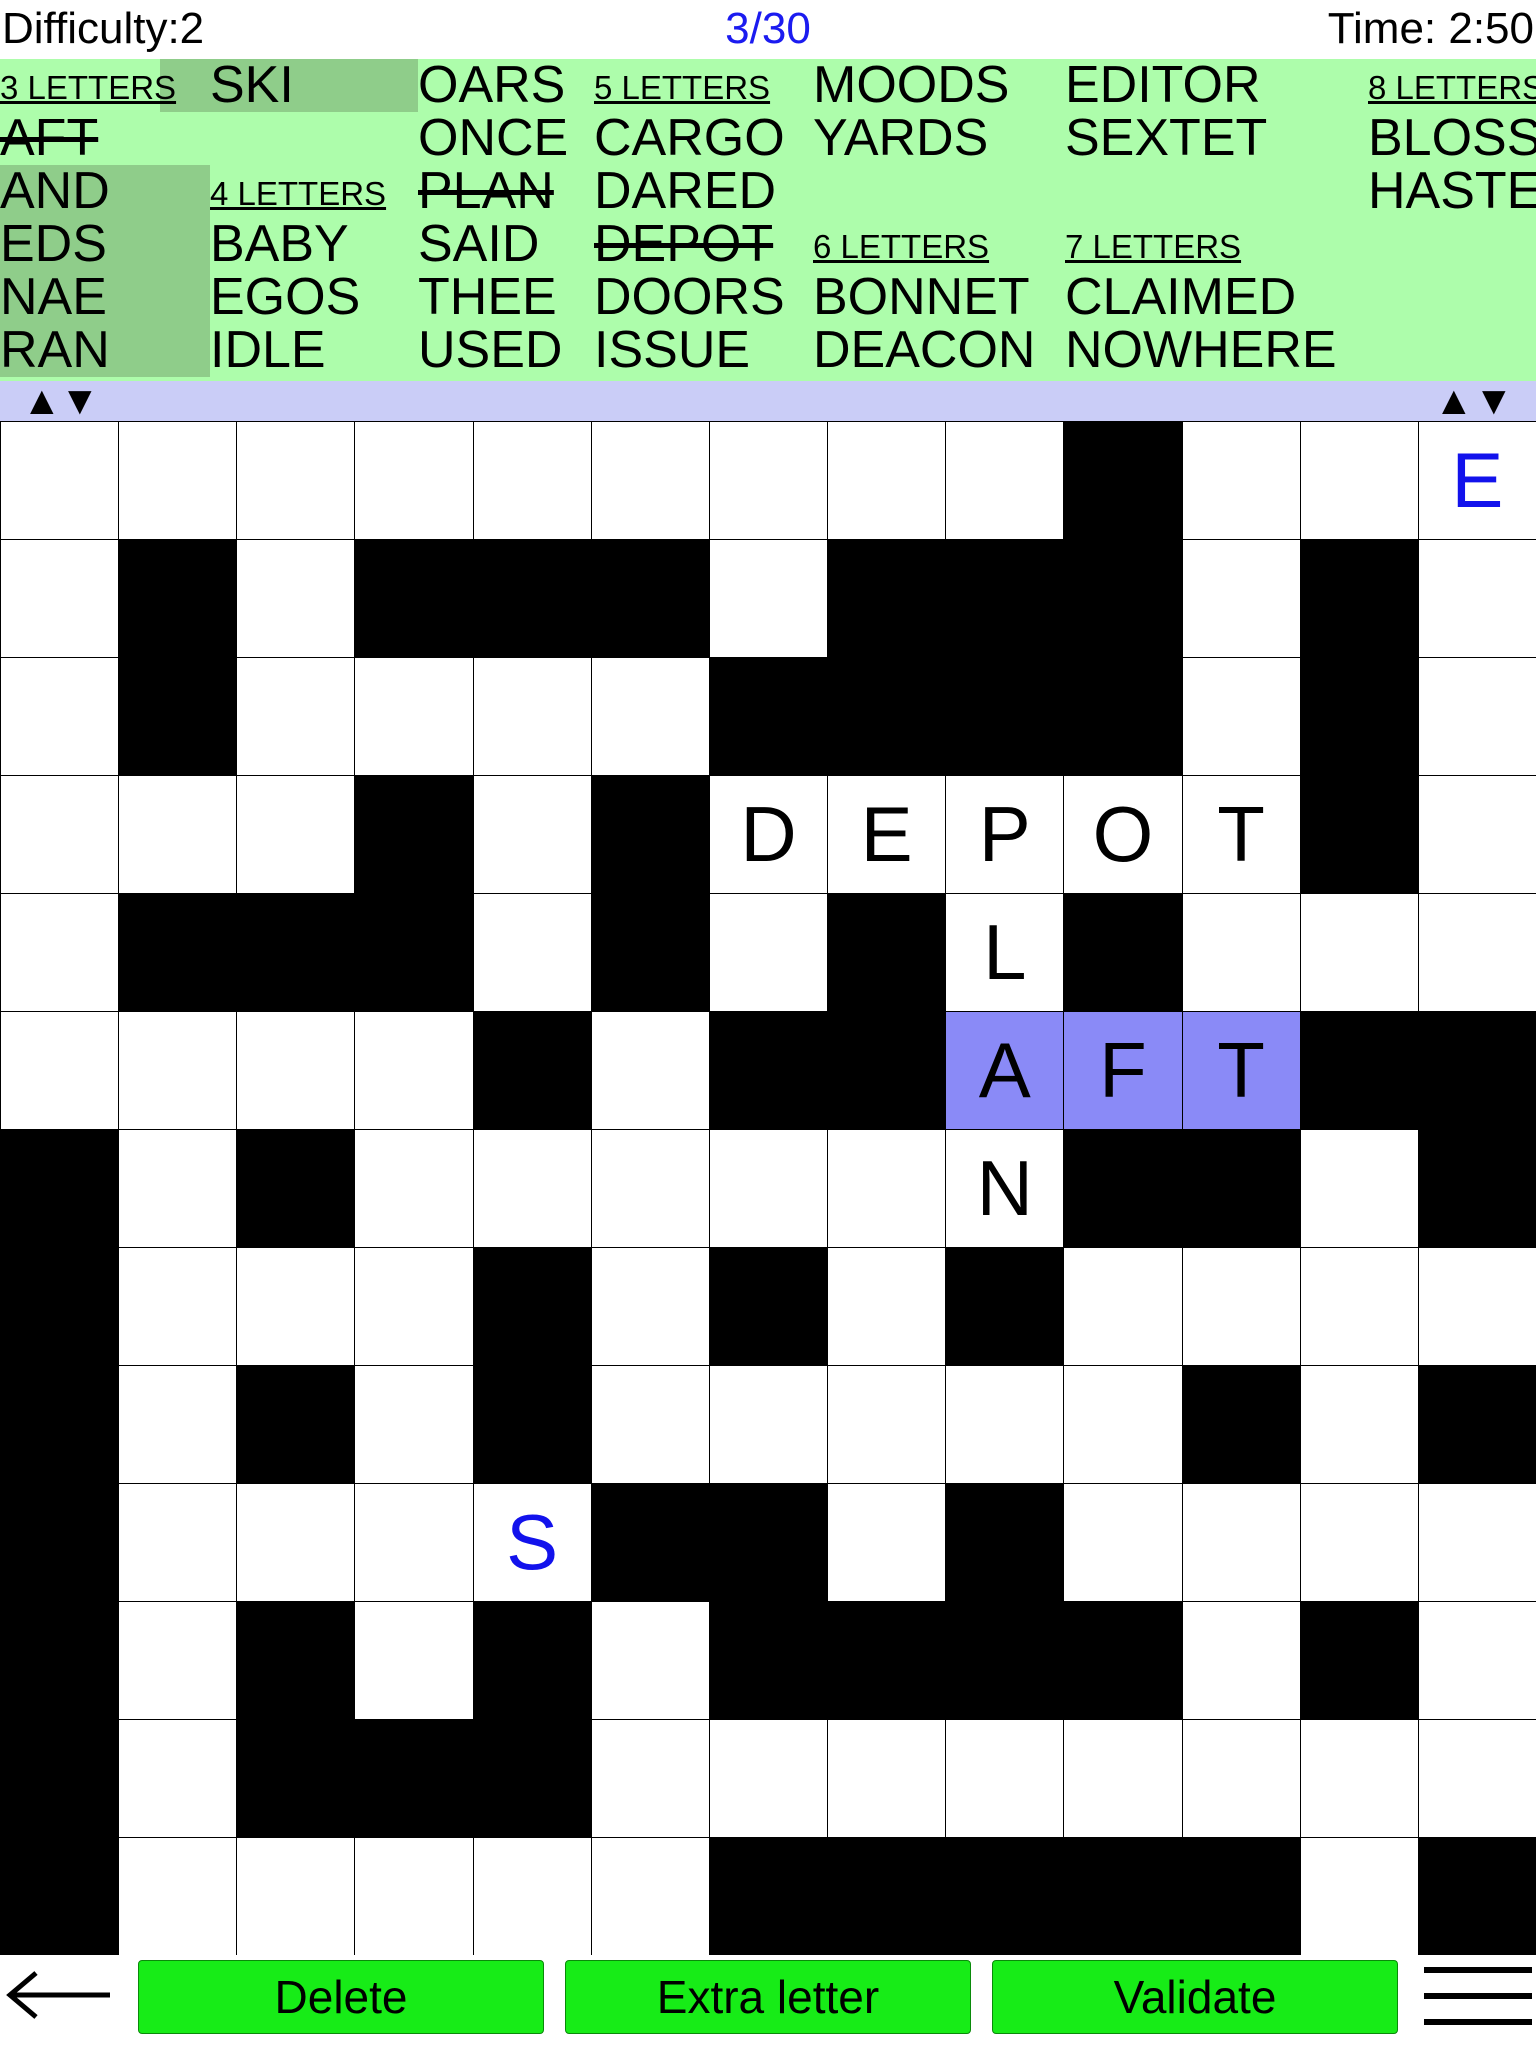 The image size is (1536, 2048). What do you see at coordinates (88, 350) in the screenshot?
I see `word-item: RAN` at bounding box center [88, 350].